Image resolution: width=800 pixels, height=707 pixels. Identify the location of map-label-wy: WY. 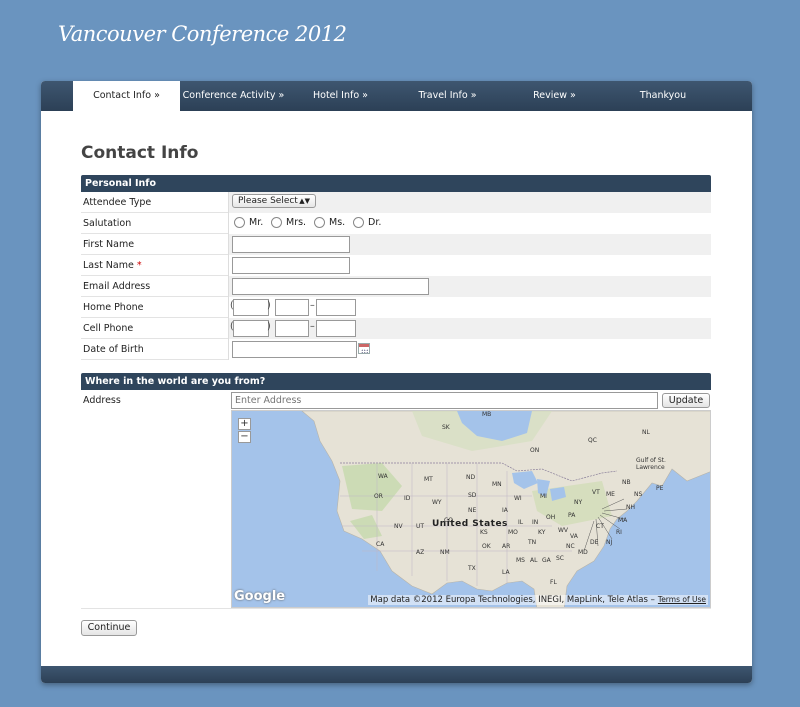
(437, 502).